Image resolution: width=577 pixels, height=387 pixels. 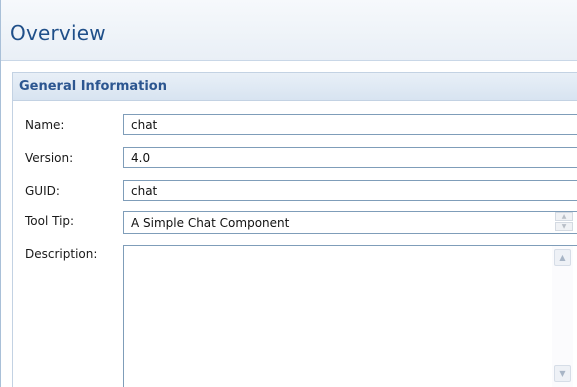 What do you see at coordinates (49, 158) in the screenshot?
I see `version-label: Version:` at bounding box center [49, 158].